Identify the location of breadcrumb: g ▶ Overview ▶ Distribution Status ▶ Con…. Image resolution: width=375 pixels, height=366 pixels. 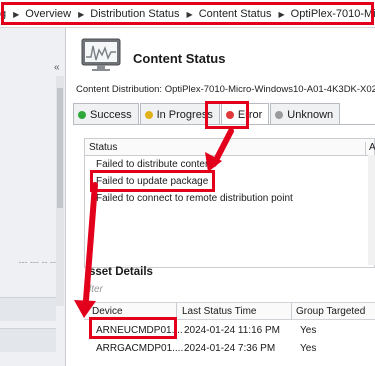
(187, 14).